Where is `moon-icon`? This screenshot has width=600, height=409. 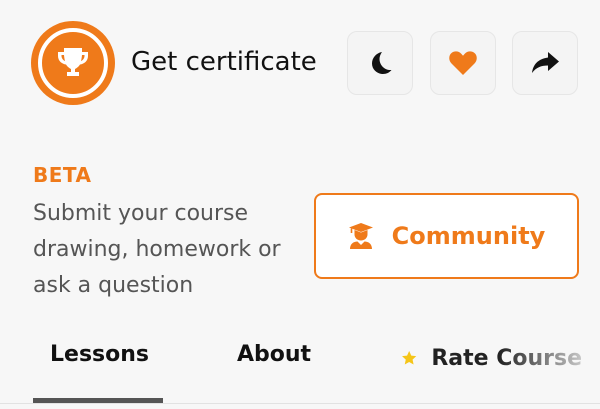
moon-icon is located at coordinates (382, 63).